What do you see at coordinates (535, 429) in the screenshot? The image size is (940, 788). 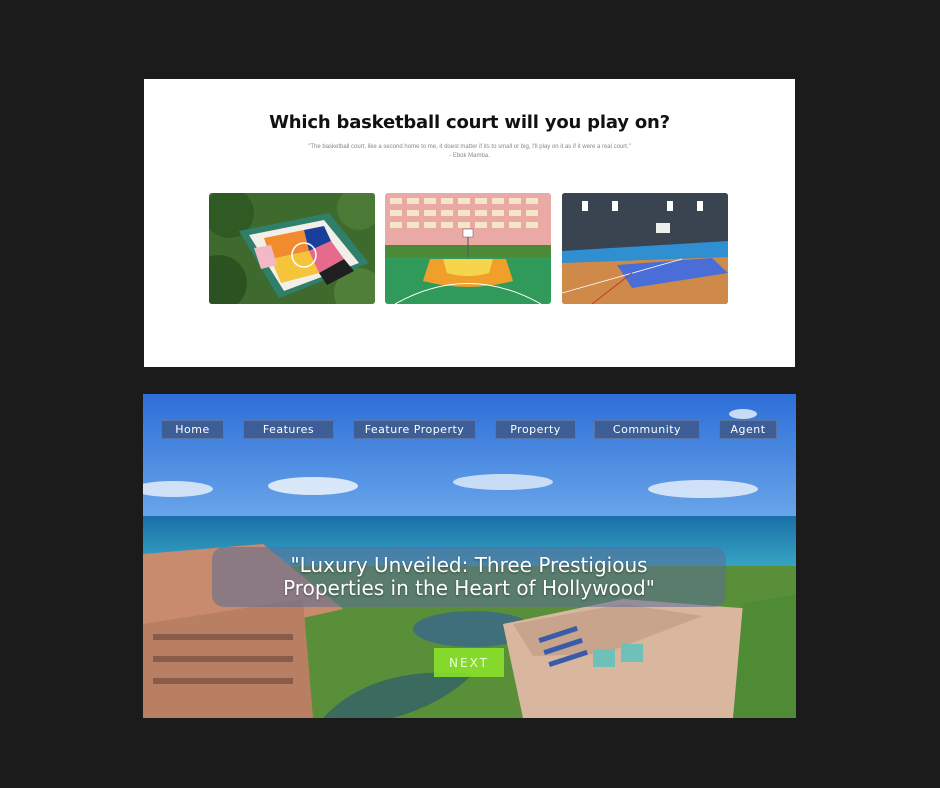 I see `nav-property: Property` at bounding box center [535, 429].